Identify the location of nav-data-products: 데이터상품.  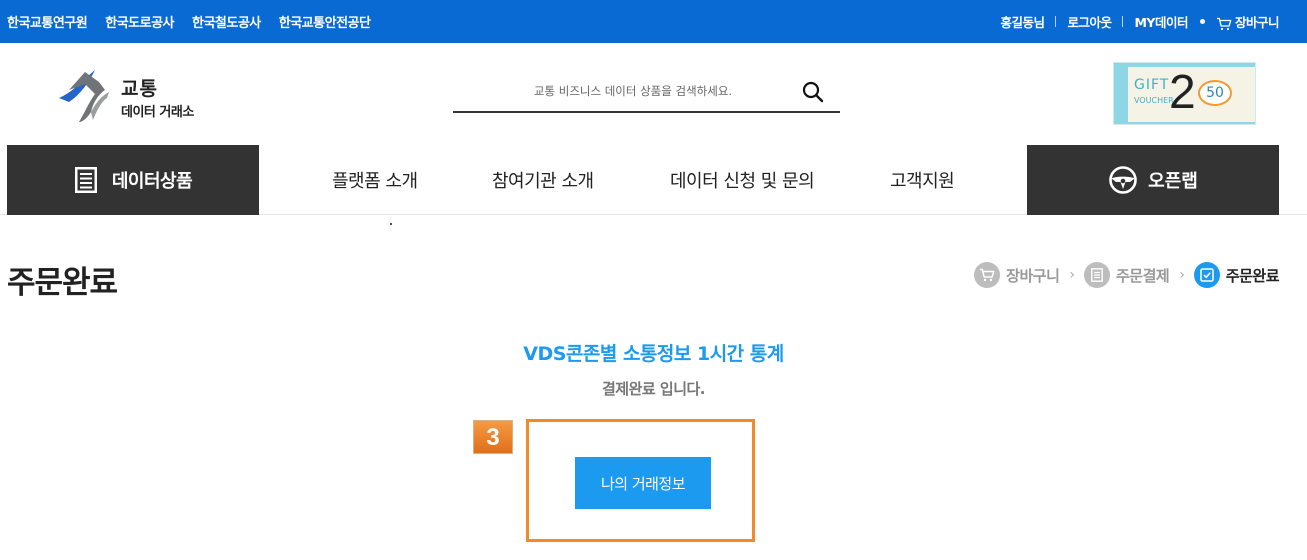
(133, 180).